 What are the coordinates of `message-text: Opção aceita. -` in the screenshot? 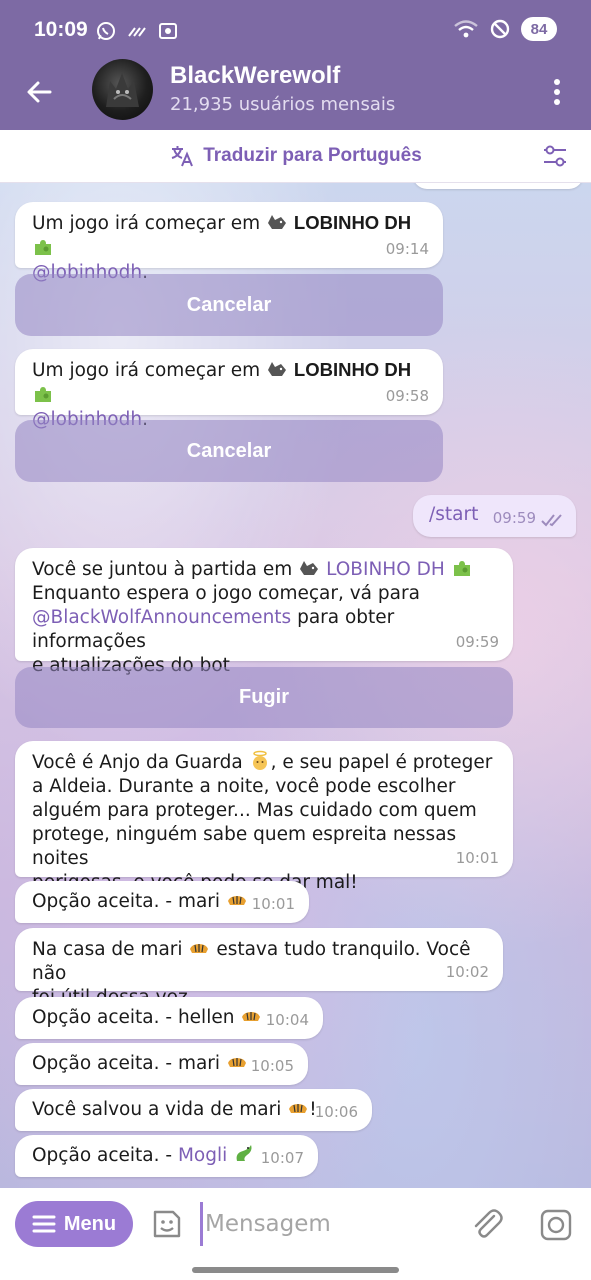 It's located at (102, 1155).